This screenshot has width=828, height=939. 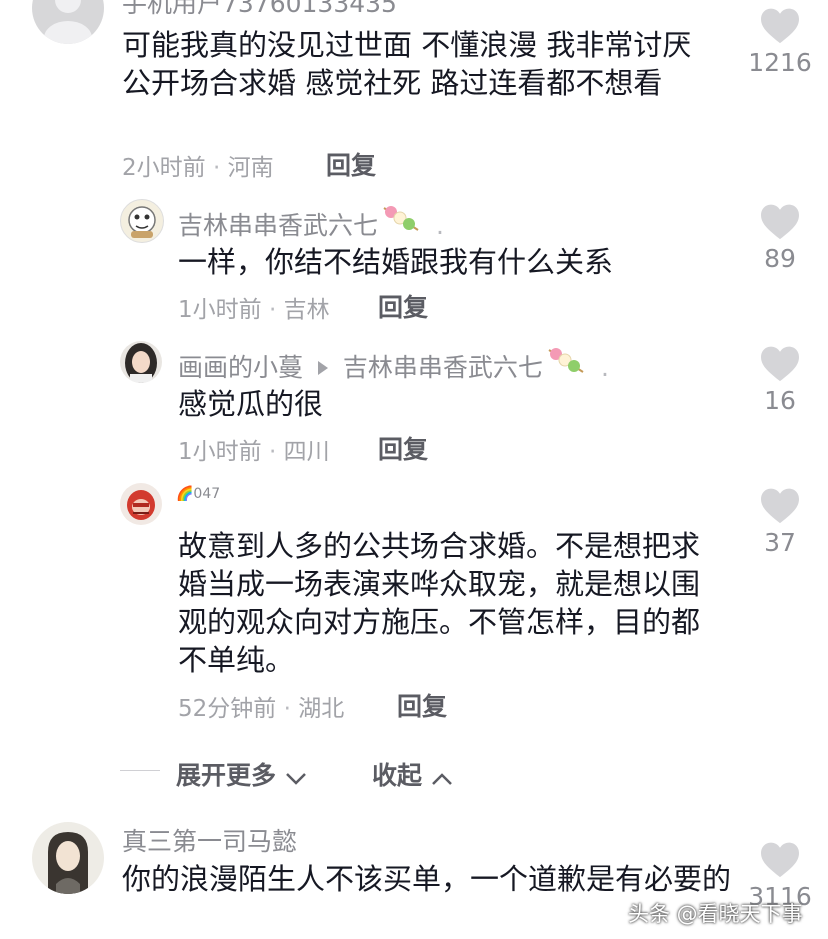 I want to click on comment-text: 感觉瓜的很, so click(x=251, y=404).